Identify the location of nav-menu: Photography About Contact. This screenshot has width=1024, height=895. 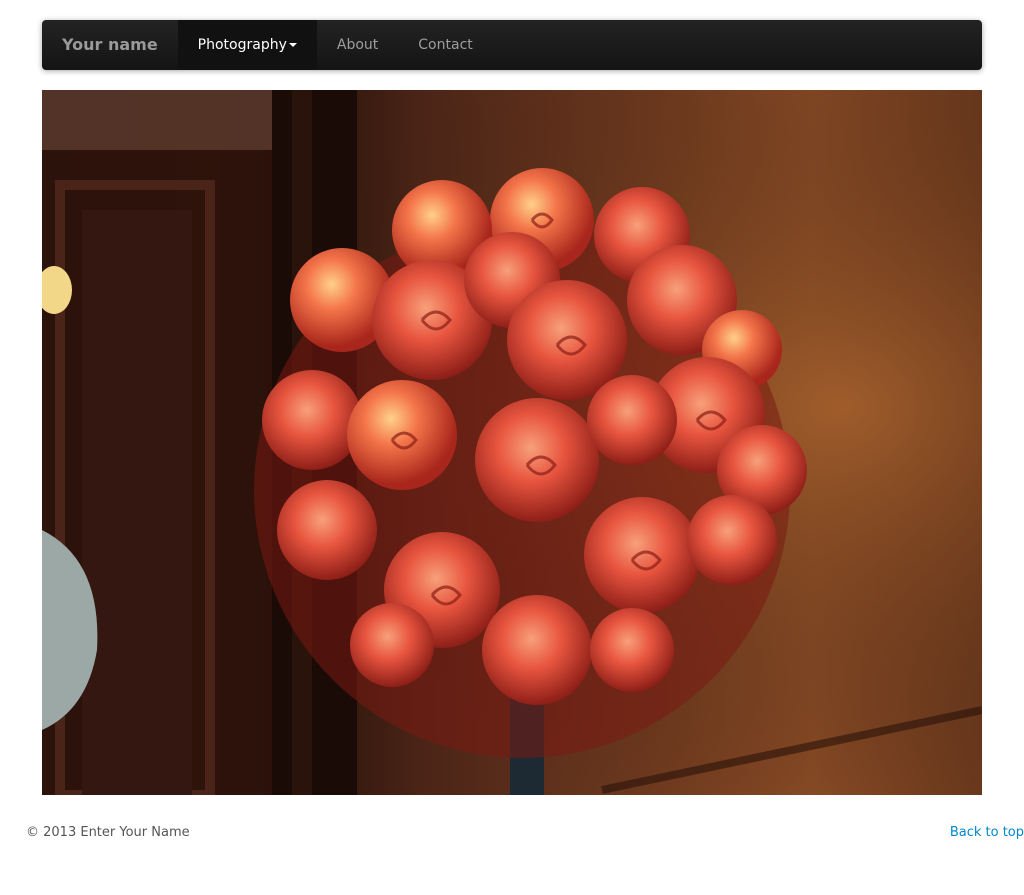
(335, 45).